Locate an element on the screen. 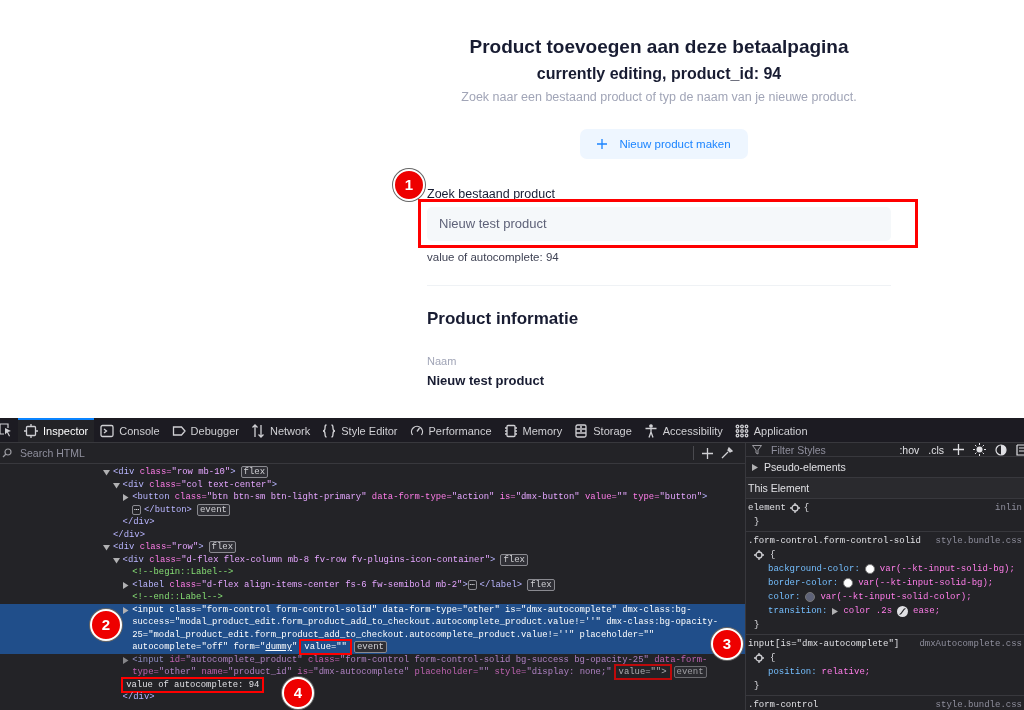 This screenshot has width=1024, height=710. html-node: <div class="d-flex flex-column mb-8 fv-row fv-plugins-icon-container"> flex is located at coordinates (372, 559).